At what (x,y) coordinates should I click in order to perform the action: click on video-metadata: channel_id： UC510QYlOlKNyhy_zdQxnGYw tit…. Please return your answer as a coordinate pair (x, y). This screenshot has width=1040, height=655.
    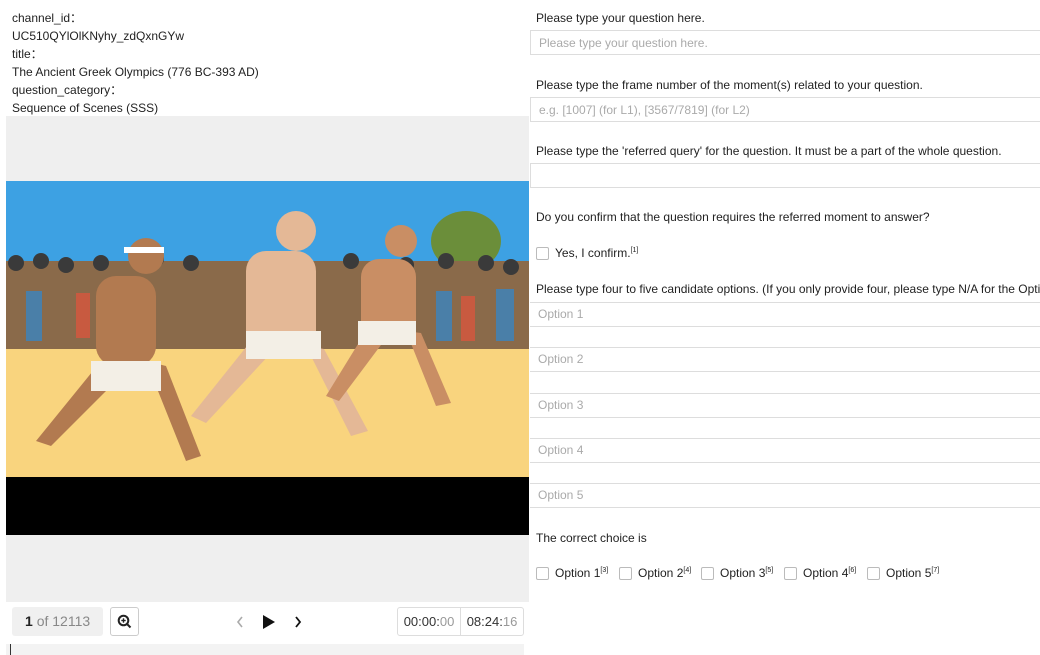
    Looking at the image, I should click on (267, 63).